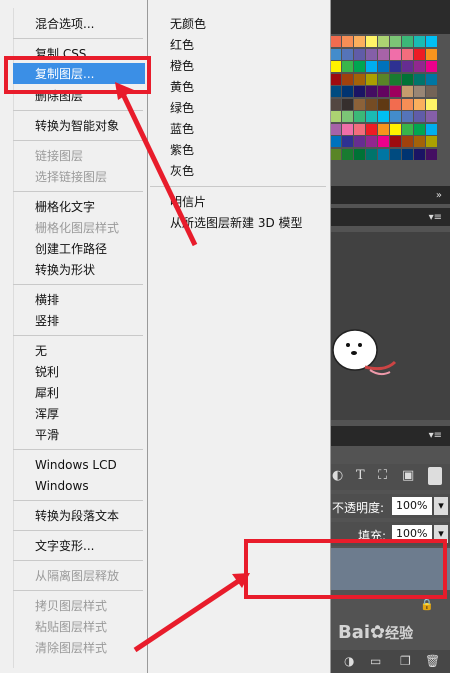  What do you see at coordinates (158, 168) in the screenshot?
I see `arrow-line-up` at bounding box center [158, 168].